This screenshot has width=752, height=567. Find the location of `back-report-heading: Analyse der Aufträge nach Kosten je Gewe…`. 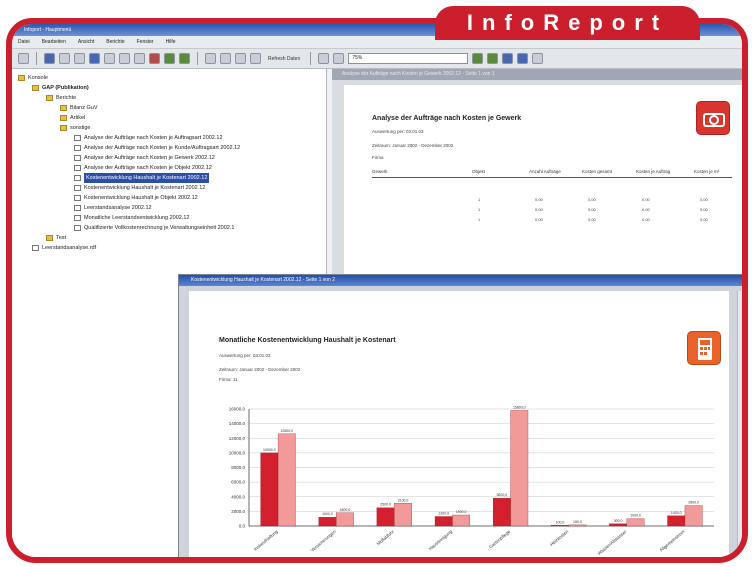

back-report-heading: Analyse der Aufträge nach Kosten je Gewe… is located at coordinates (447, 118).